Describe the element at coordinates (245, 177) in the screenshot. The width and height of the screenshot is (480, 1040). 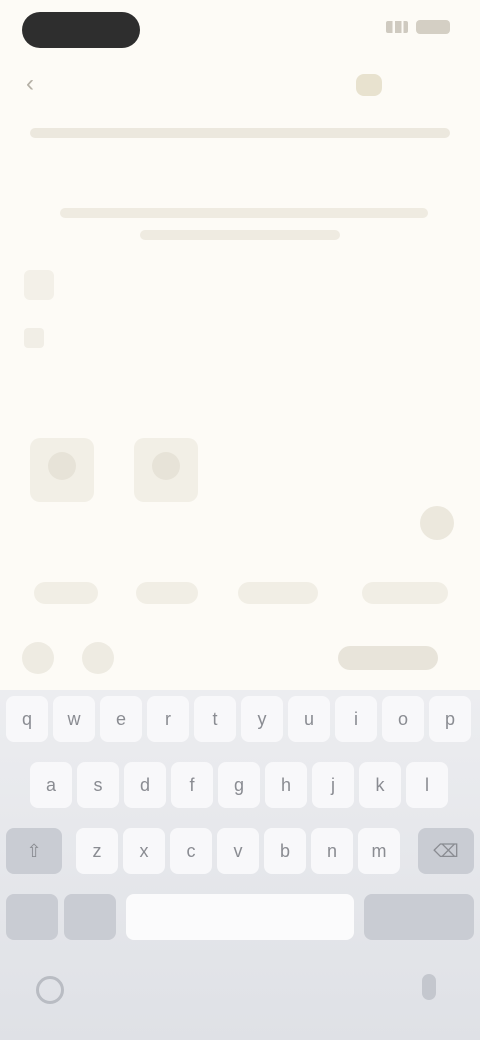
I see `subtitle` at that location.